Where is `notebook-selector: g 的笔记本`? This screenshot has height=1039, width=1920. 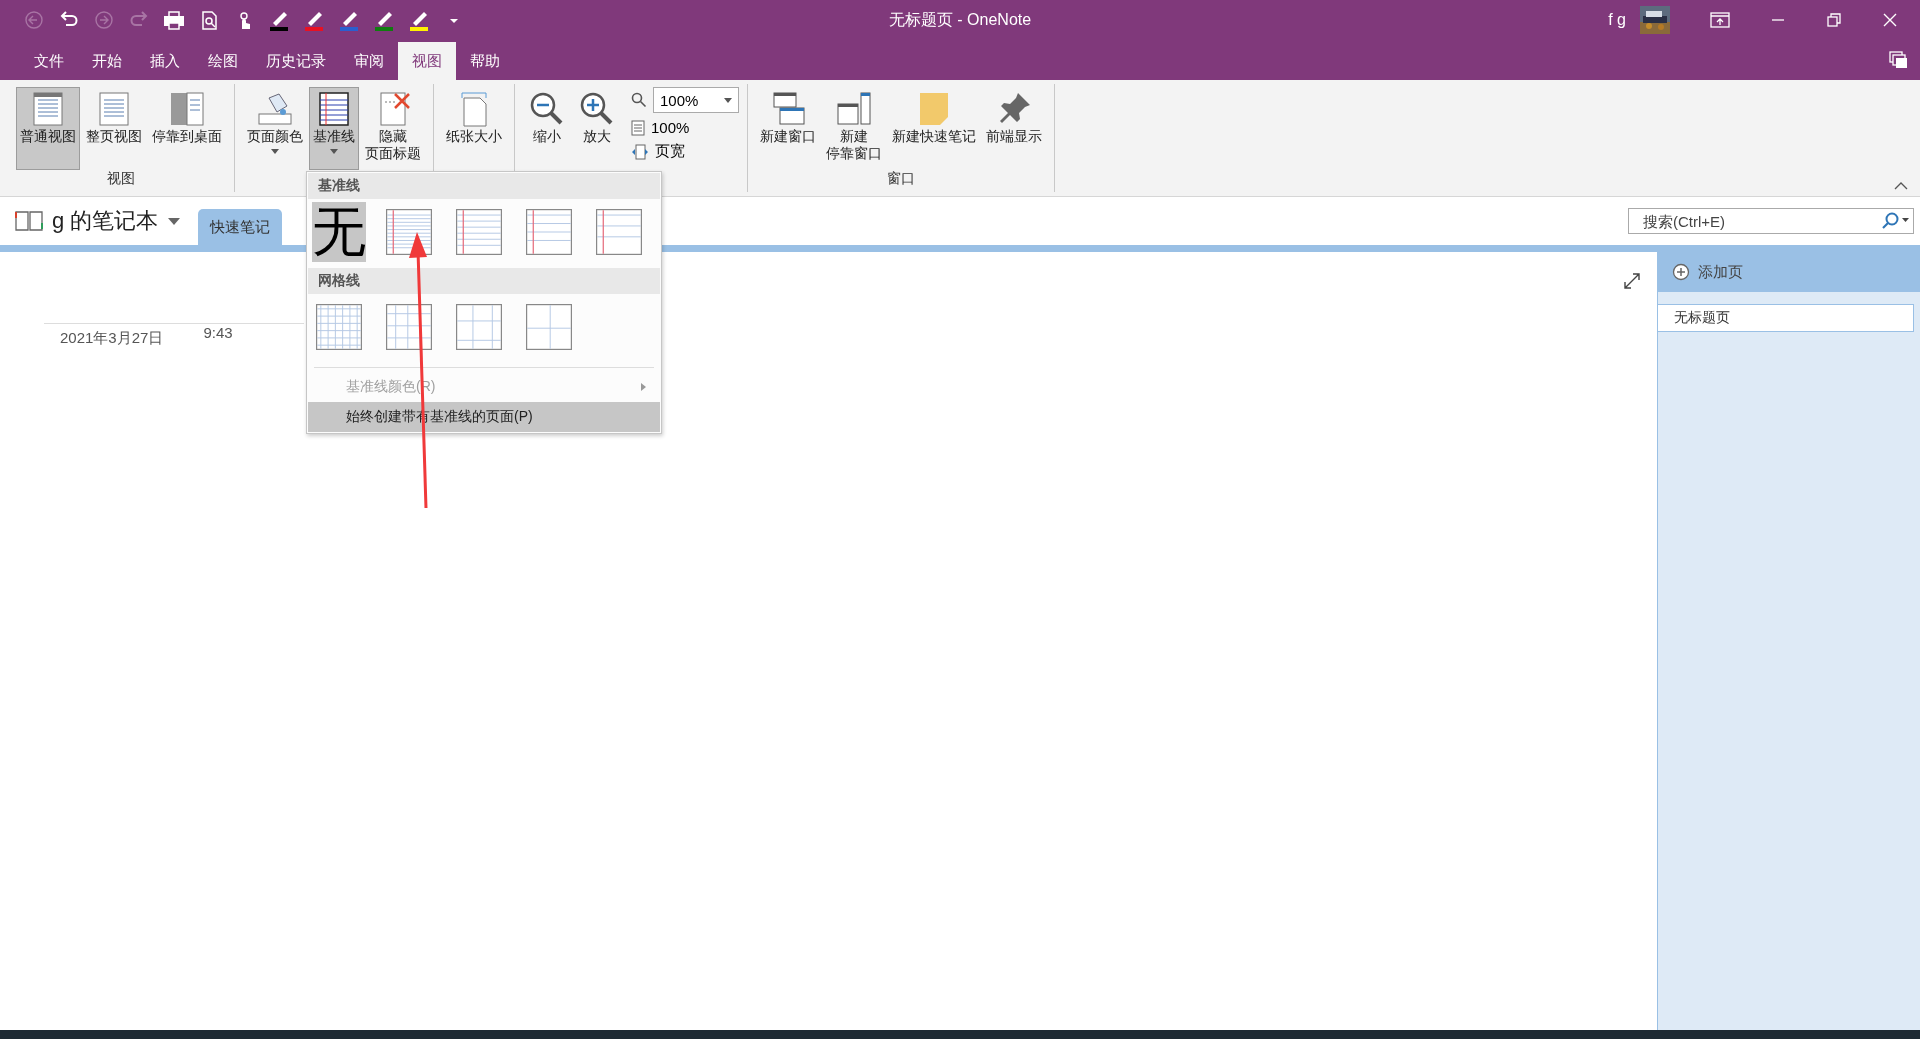
notebook-selector: g 的笔记本 is located at coordinates (116, 221).